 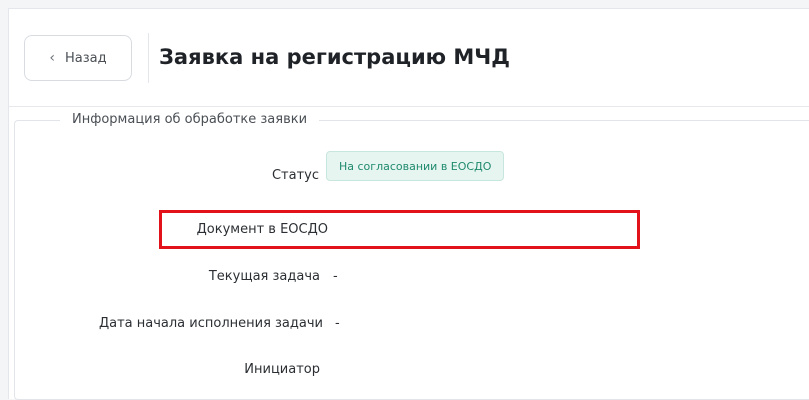 I want to click on back-button: ‹ Назад, so click(x=78, y=58).